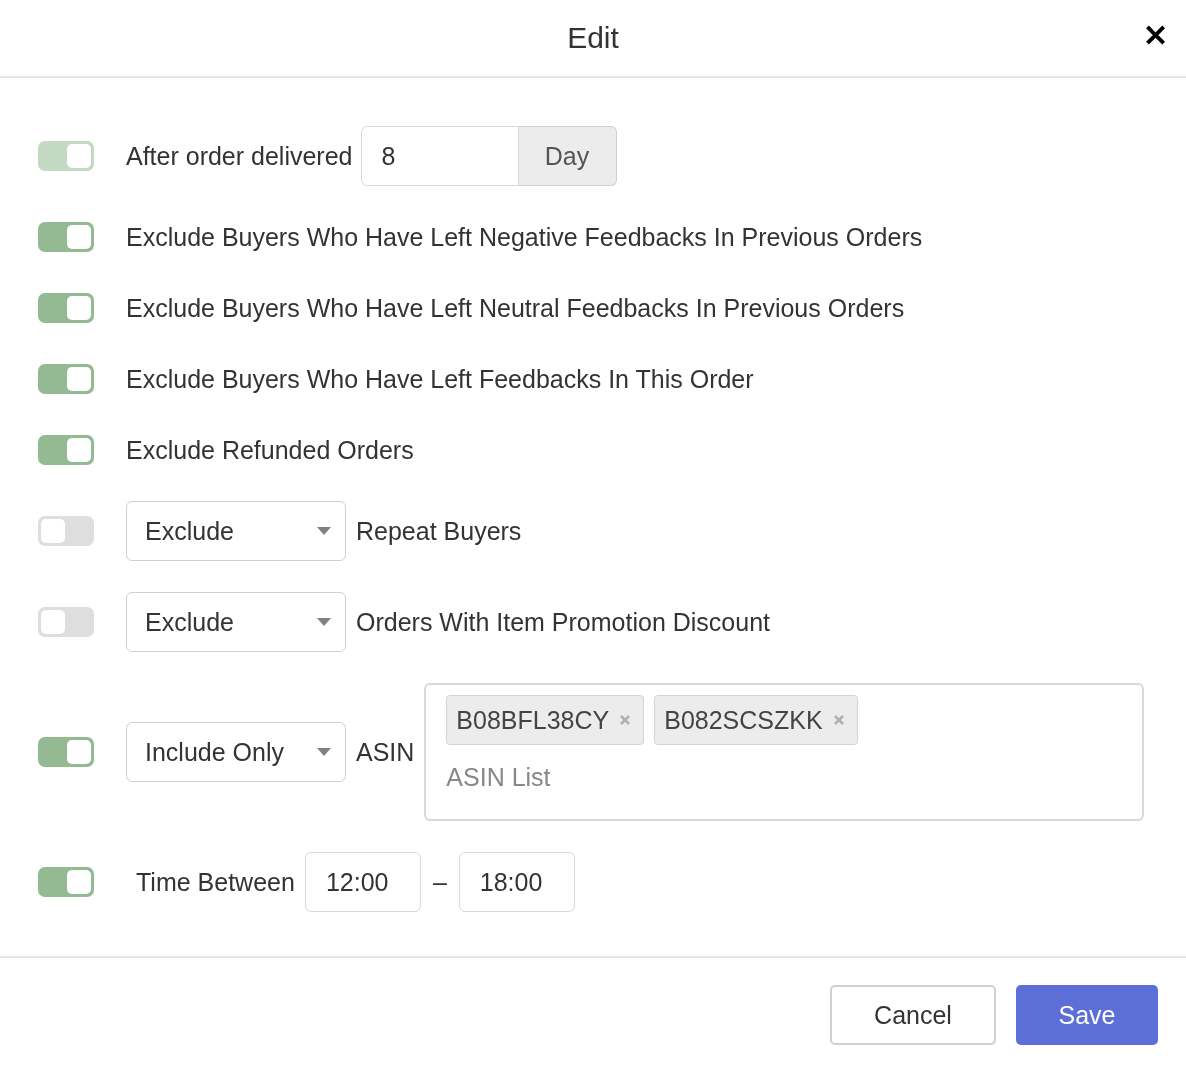  I want to click on asin-tag-field: B08BFL38CY B082SCSZKK ASIN List, so click(784, 752).